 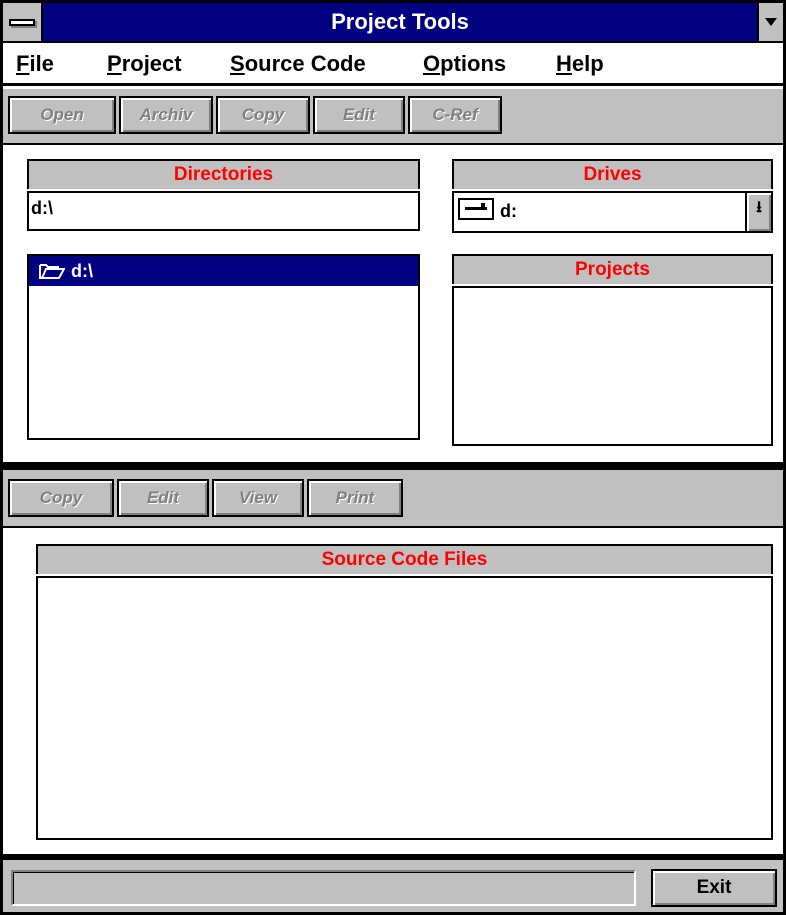 What do you see at coordinates (612, 269) in the screenshot?
I see `projects-header: Projects` at bounding box center [612, 269].